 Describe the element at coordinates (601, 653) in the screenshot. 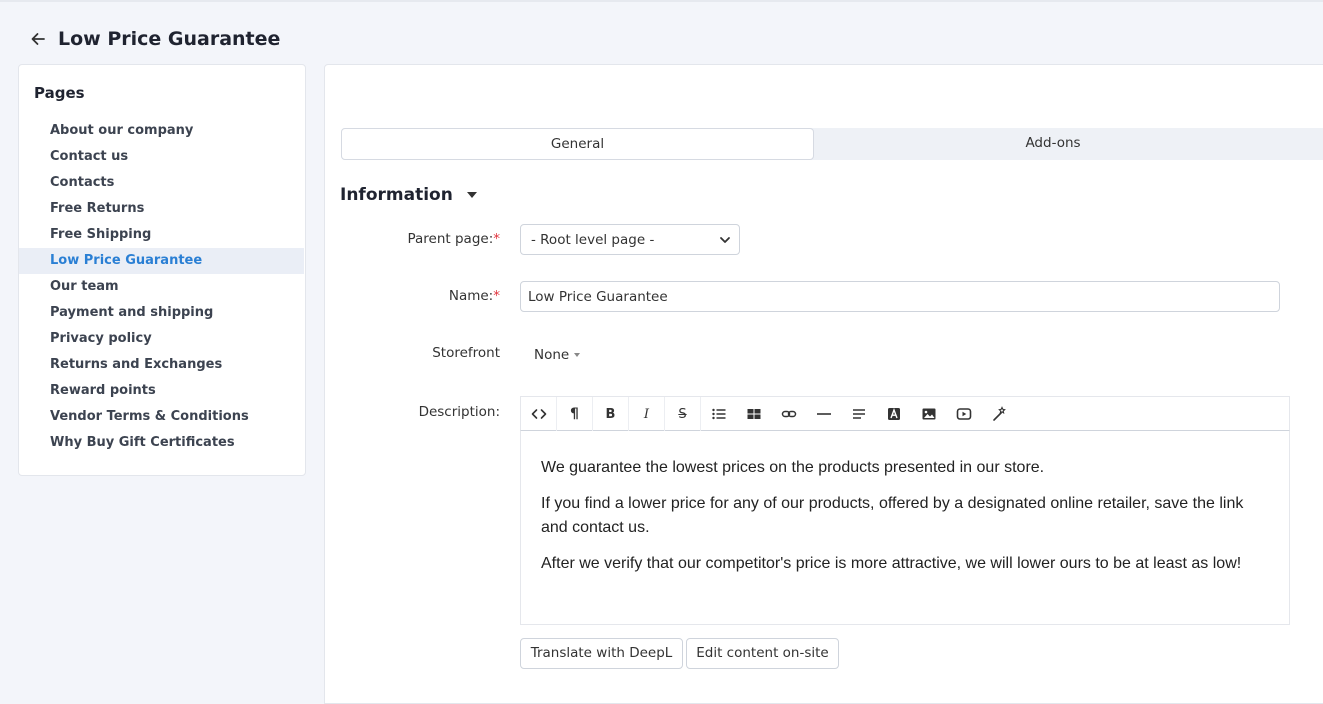

I see `translate-with-deepl-button: Translate with DeepL` at that location.